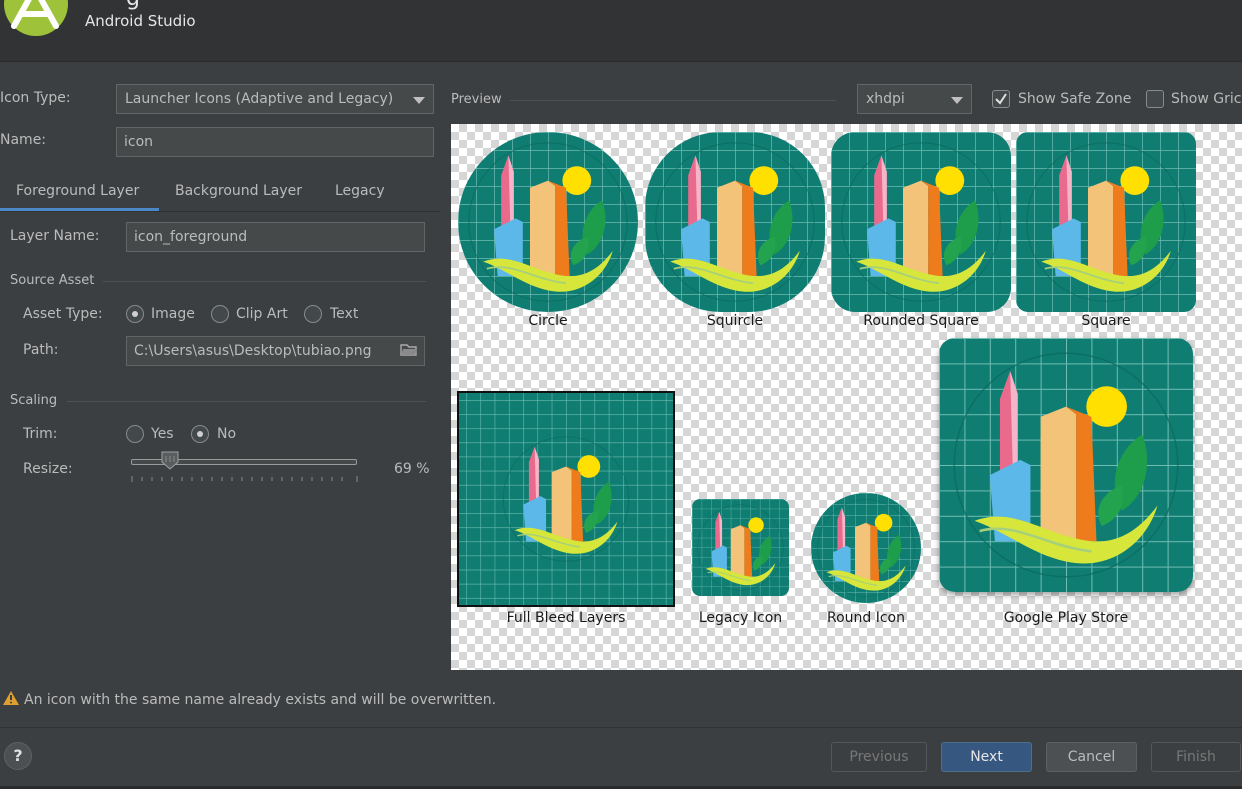 This screenshot has width=1242, height=789. Describe the element at coordinates (246, 401) in the screenshot. I see `scaling-divider` at that location.